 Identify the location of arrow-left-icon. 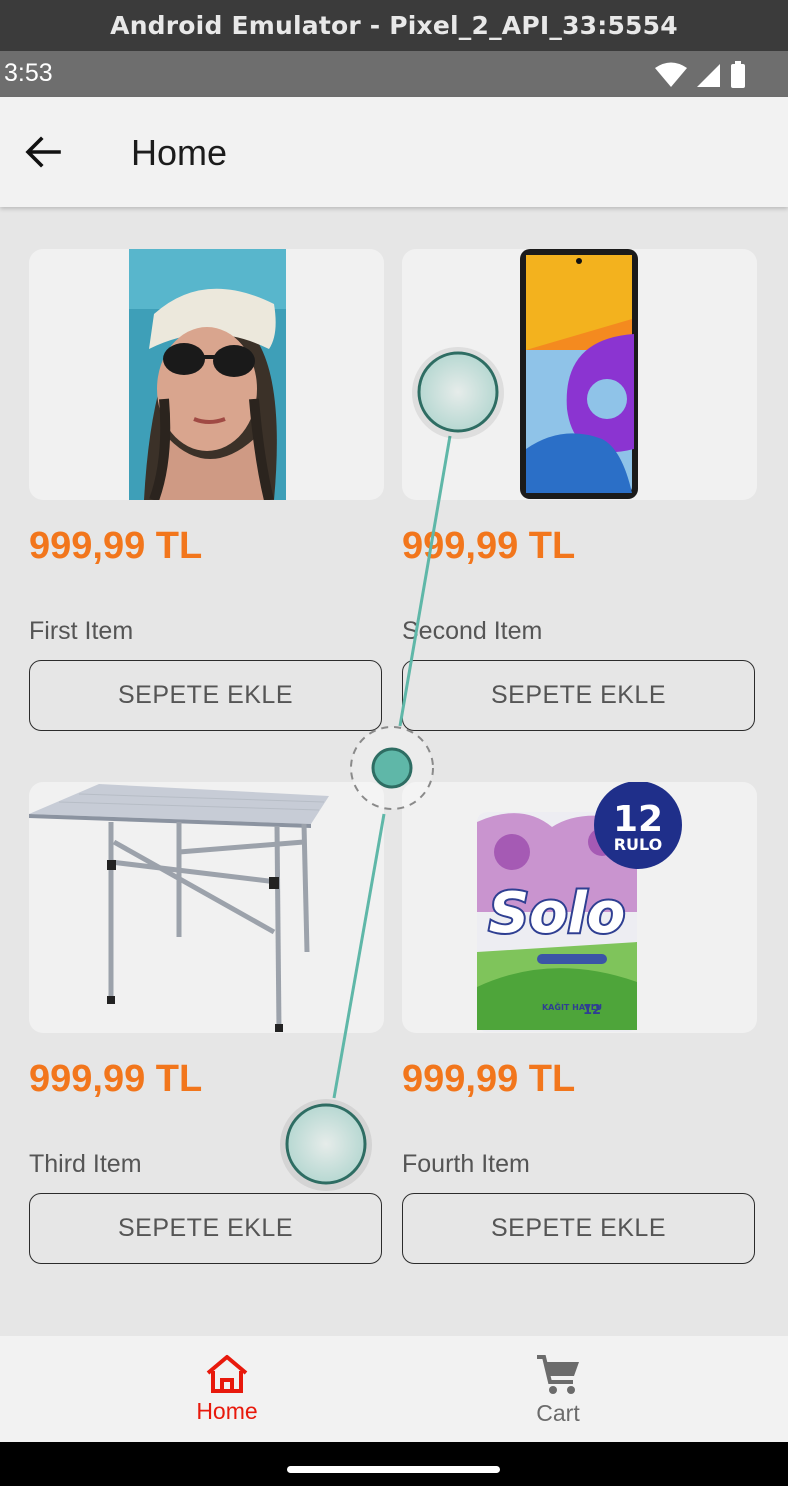
(43, 152).